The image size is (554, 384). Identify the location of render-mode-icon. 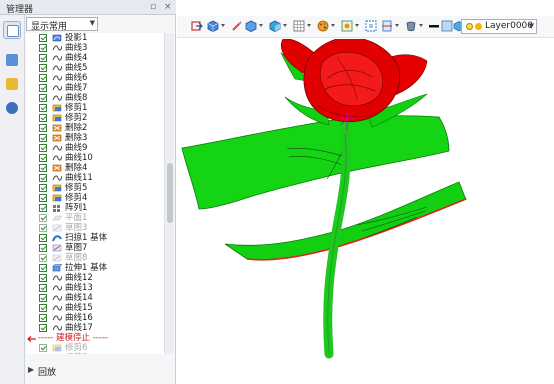
(275, 26).